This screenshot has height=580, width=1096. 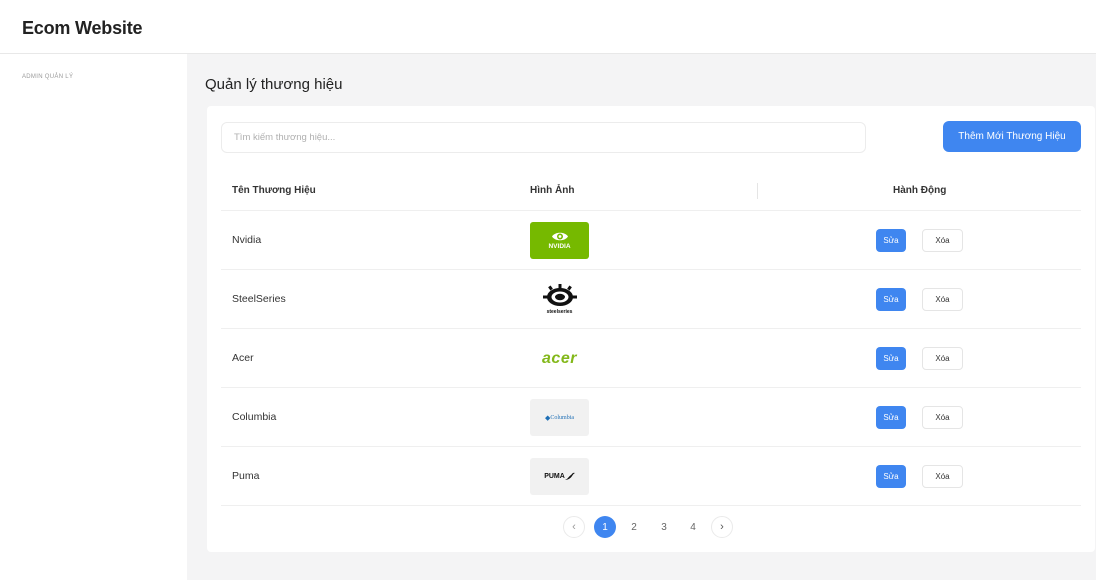 What do you see at coordinates (651, 358) in the screenshot?
I see `table-row: Acer acer Sửa Xóa` at bounding box center [651, 358].